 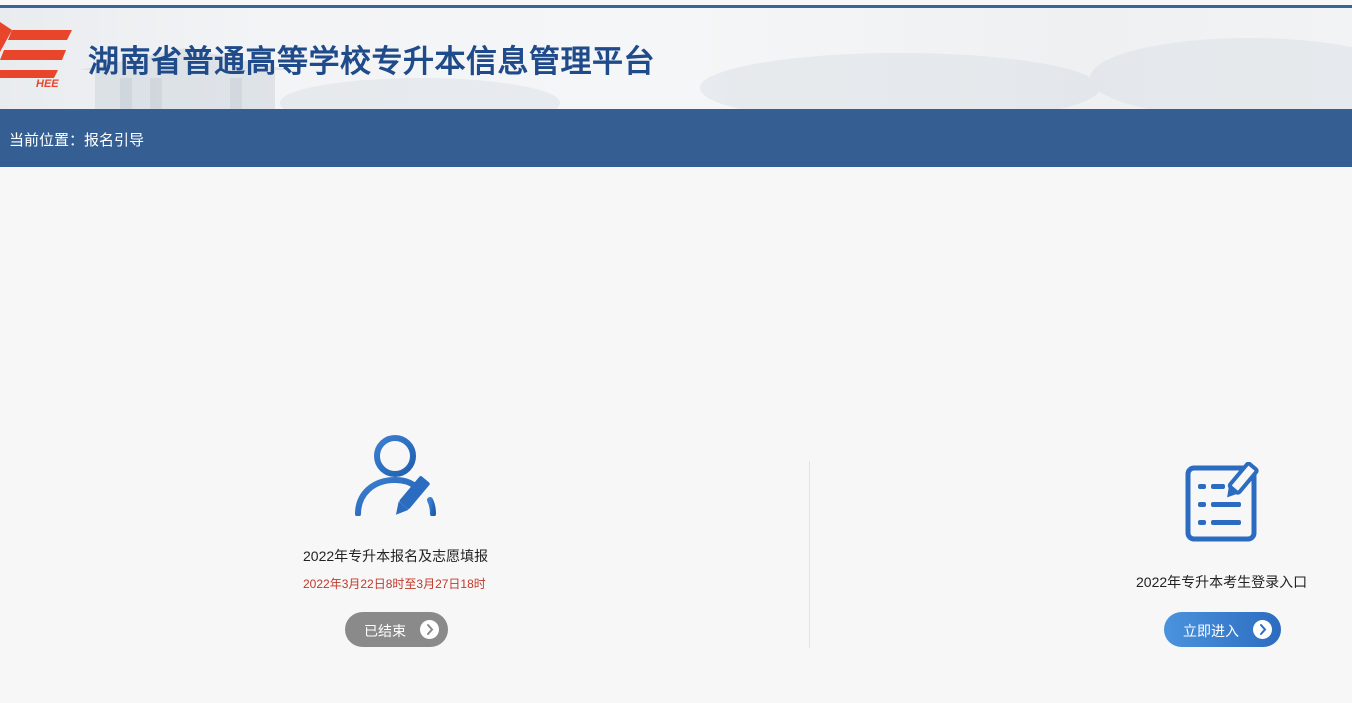 What do you see at coordinates (36, 55) in the screenshot?
I see `hee-logo: HEE` at bounding box center [36, 55].